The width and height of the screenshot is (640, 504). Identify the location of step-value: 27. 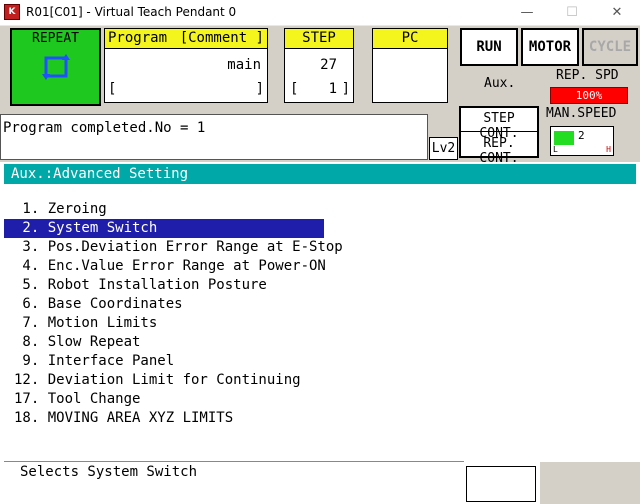
(328, 65).